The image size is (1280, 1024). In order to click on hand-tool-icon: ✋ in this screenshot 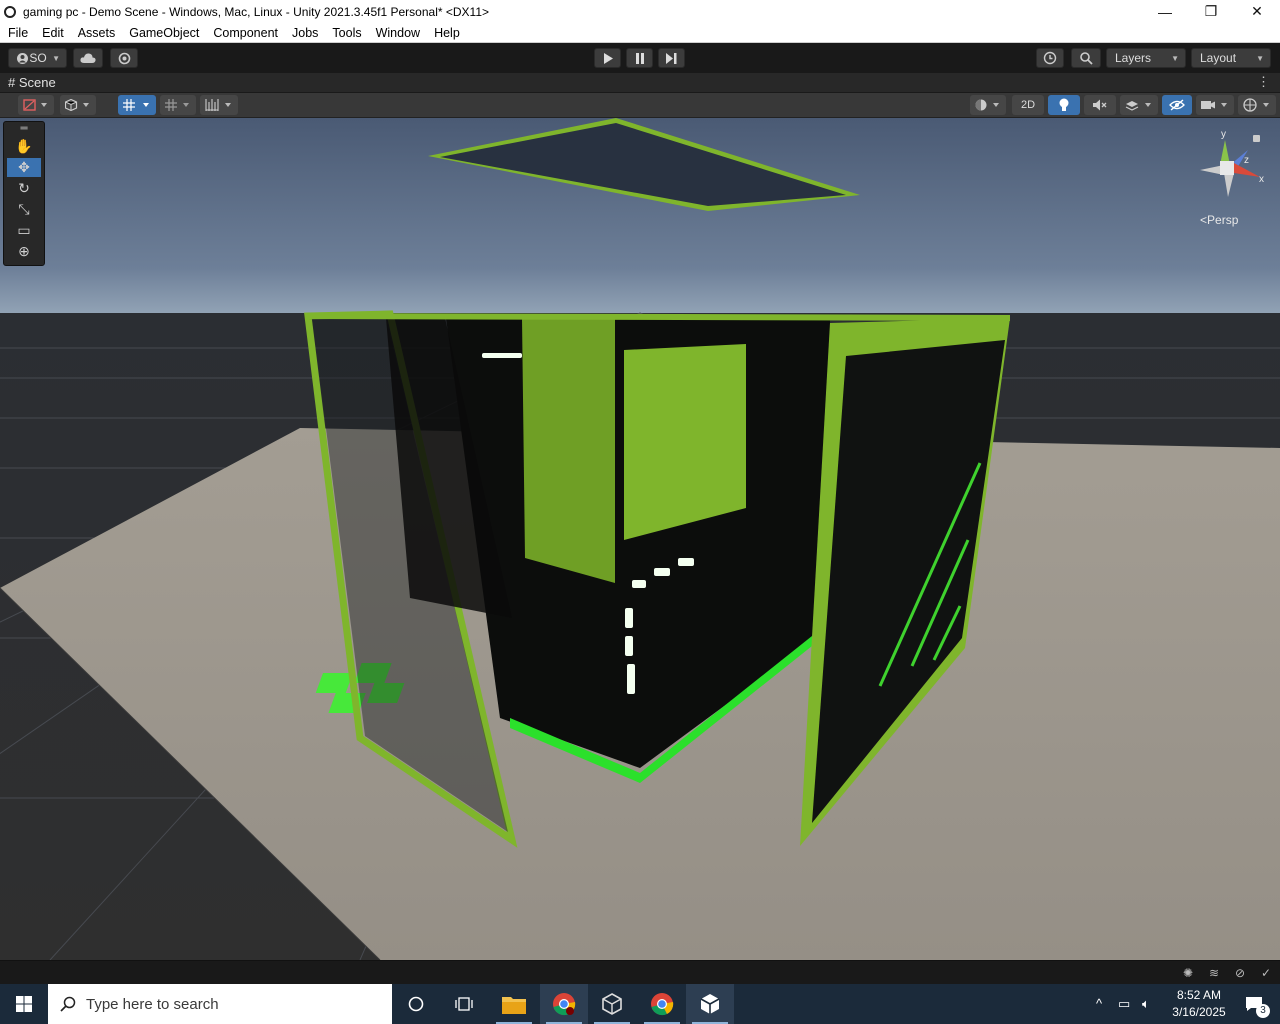, I will do `click(24, 146)`.